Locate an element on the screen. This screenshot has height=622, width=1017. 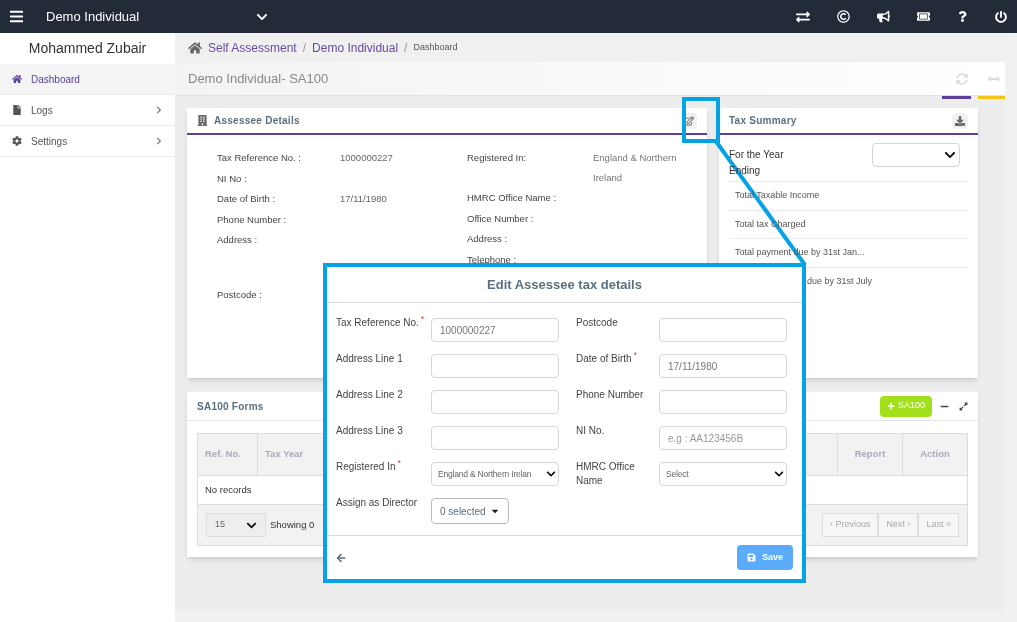
download-button is located at coordinates (960, 120).